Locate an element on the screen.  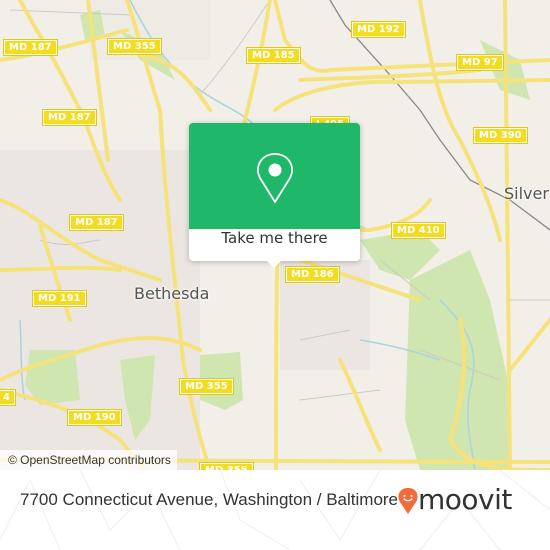
route-shield-md186: MD 186 is located at coordinates (312, 274).